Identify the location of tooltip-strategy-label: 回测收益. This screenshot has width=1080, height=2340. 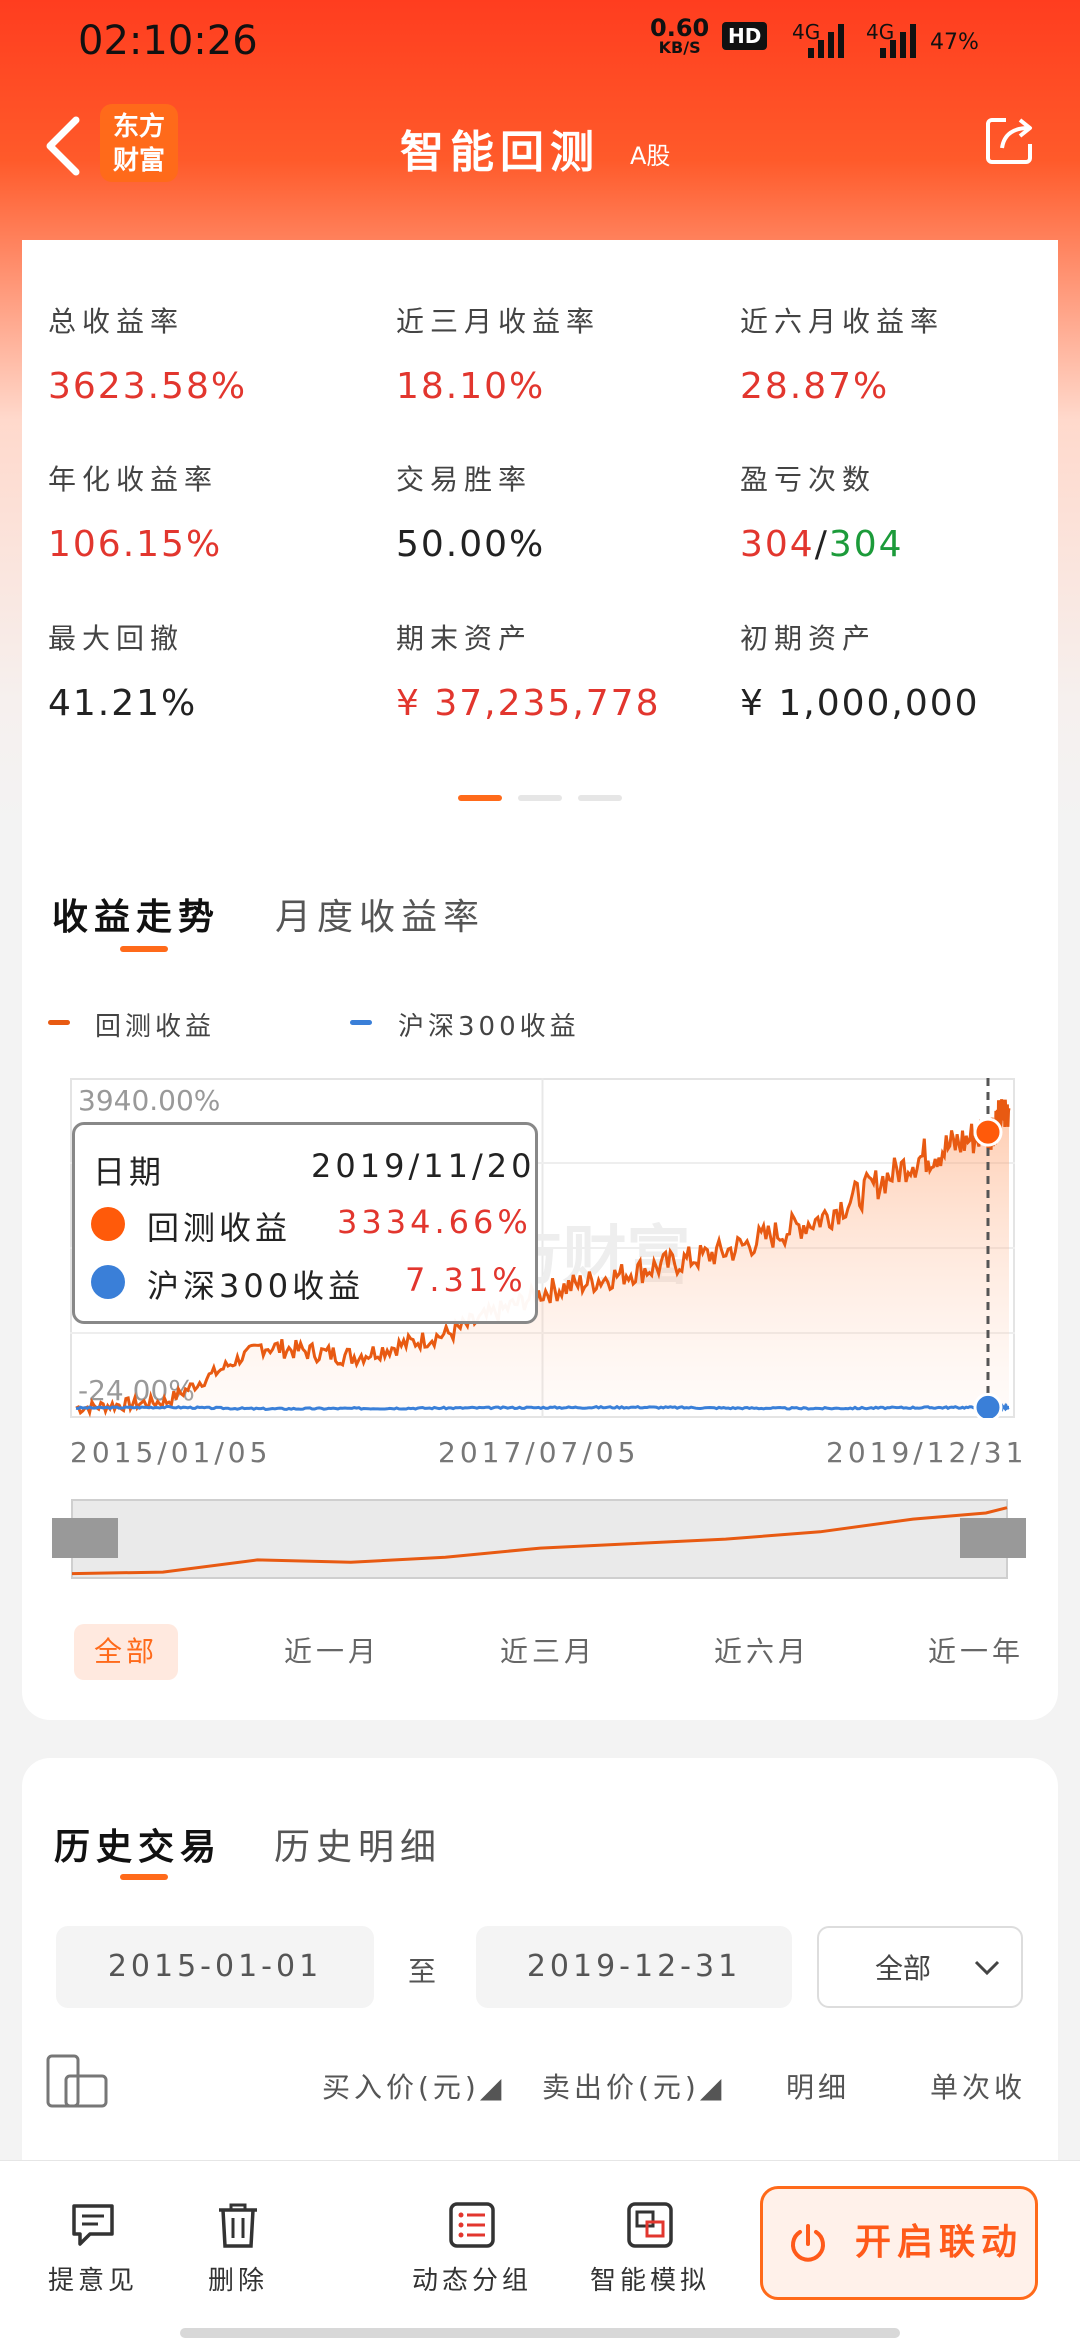
(219, 1228).